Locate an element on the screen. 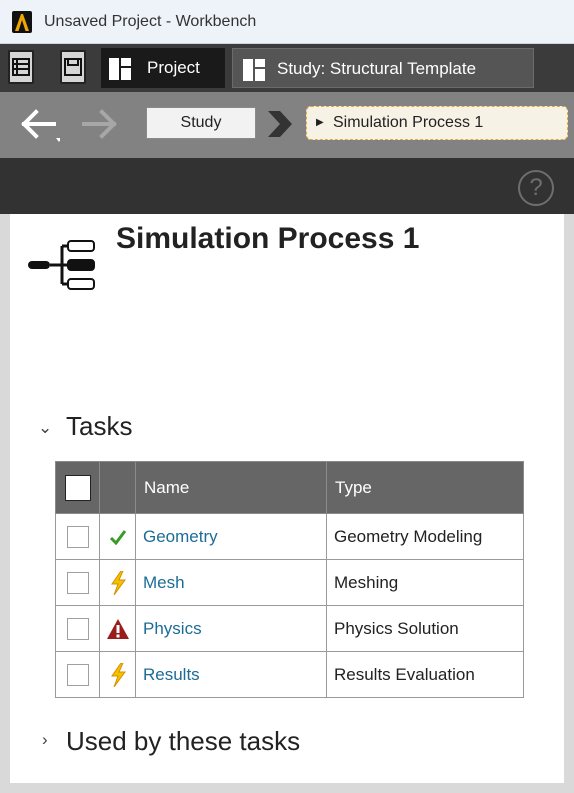 Image resolution: width=574 pixels, height=793 pixels. process-tree-icon is located at coordinates (61, 265).